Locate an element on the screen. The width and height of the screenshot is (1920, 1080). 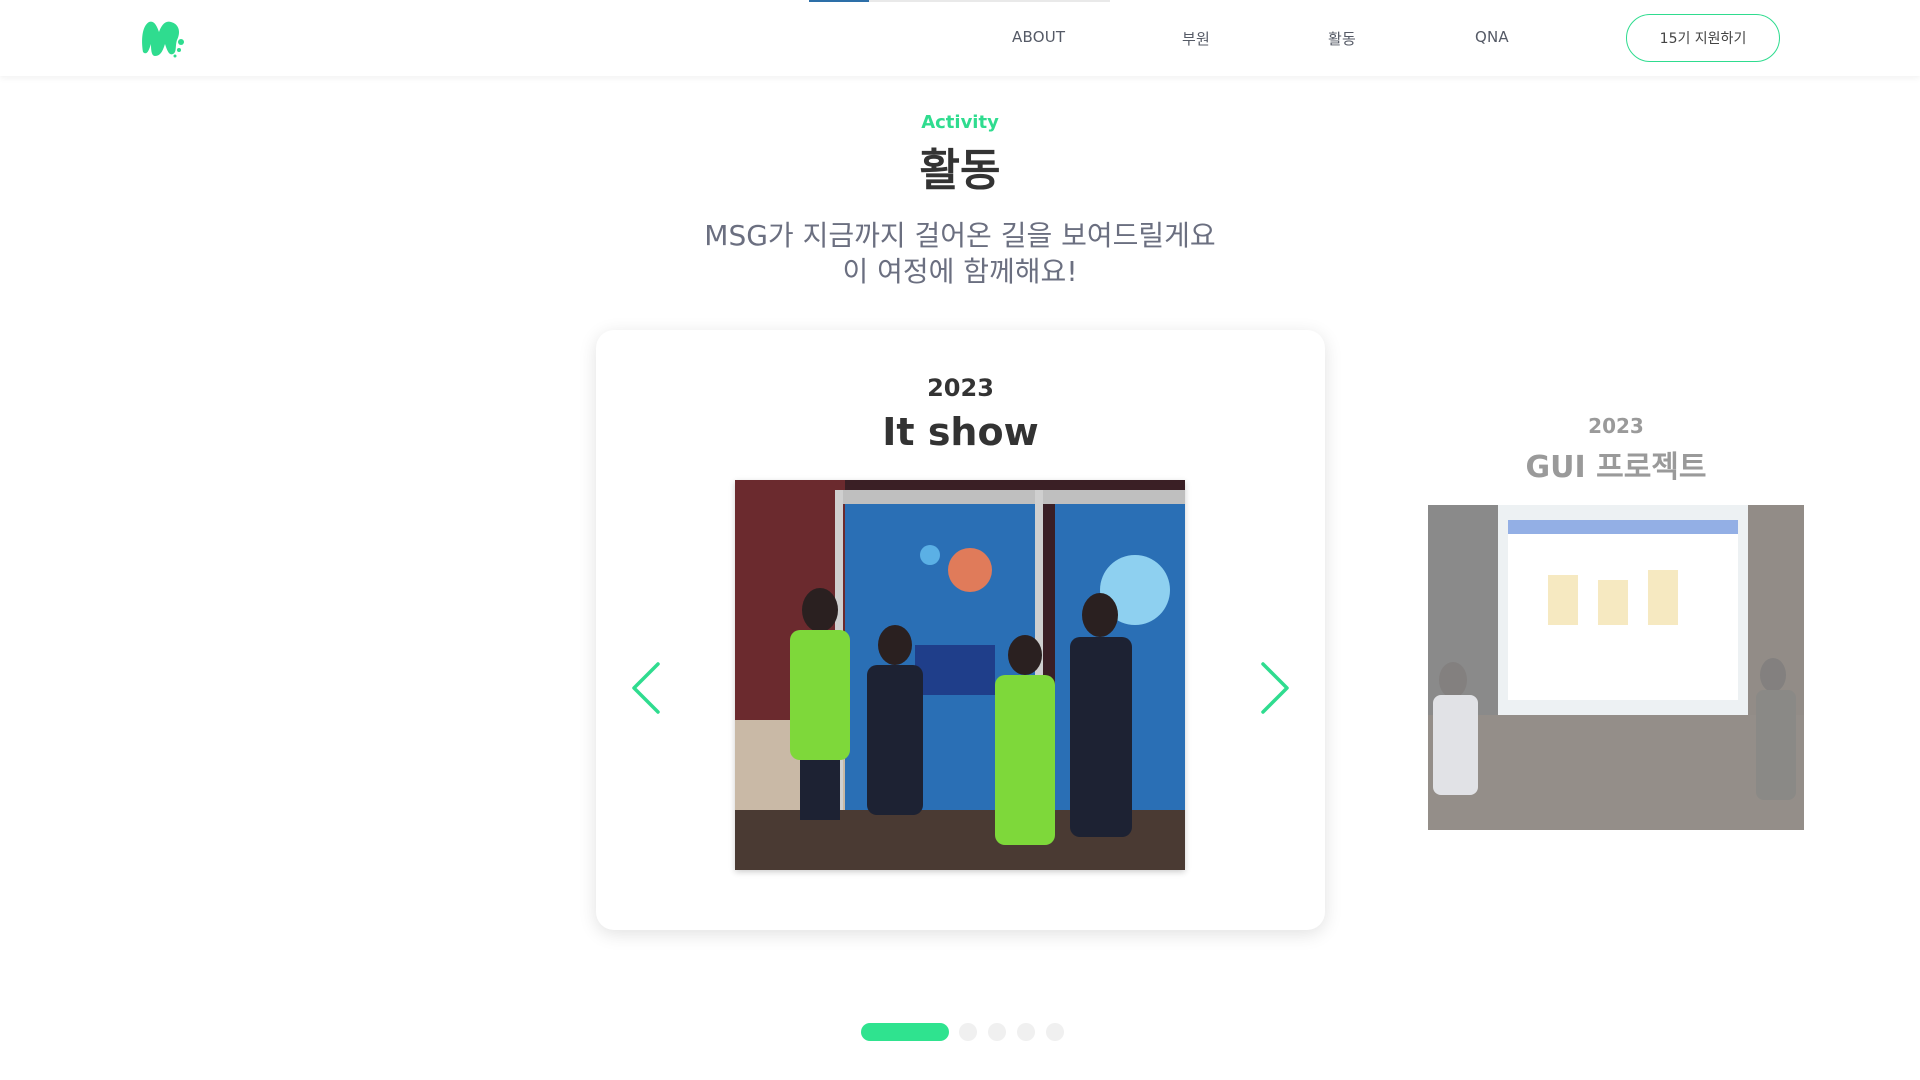
next-slide-arrow-icon is located at coordinates (1276, 688).